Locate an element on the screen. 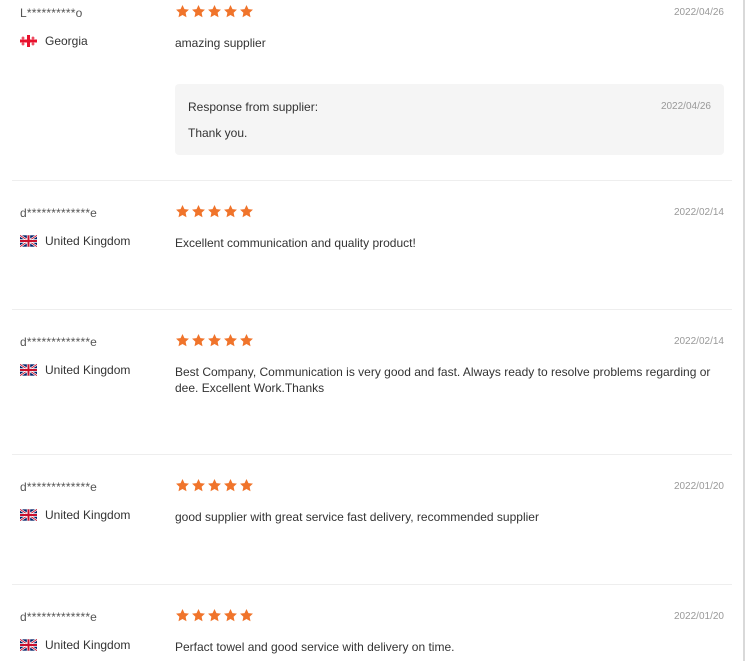 This screenshot has width=745, height=661. country-name: Georgia is located at coordinates (66, 41).